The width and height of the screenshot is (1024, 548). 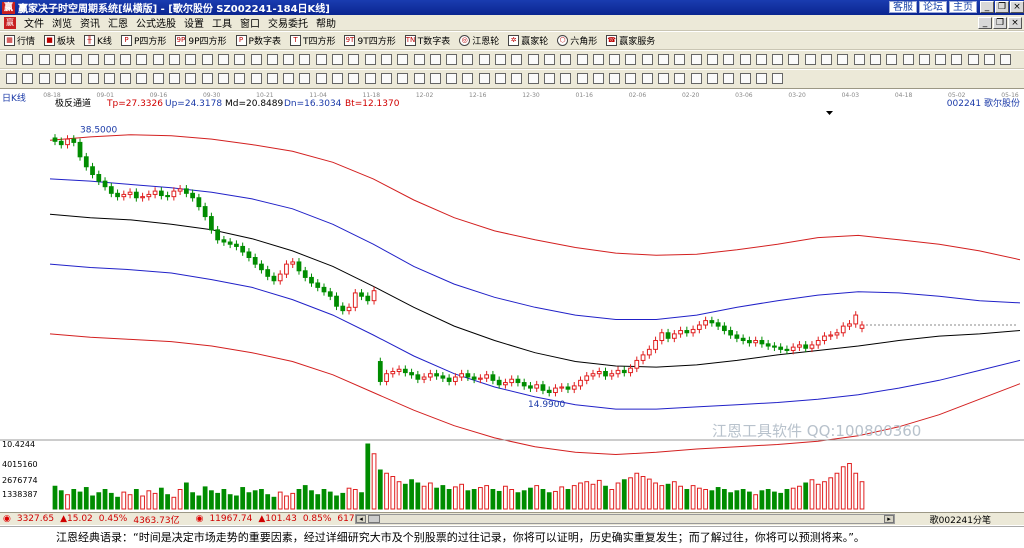 What do you see at coordinates (34, 22) in the screenshot?
I see `menu-file: 文件` at bounding box center [34, 22].